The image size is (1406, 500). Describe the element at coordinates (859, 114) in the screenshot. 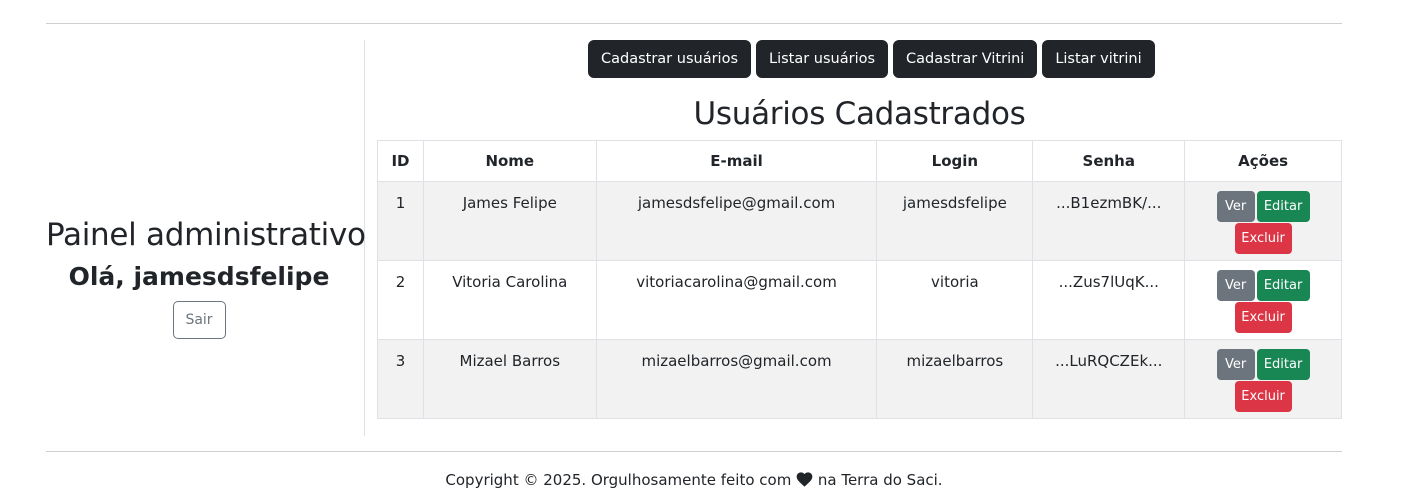

I see `page-title: Usuários Cadastrados` at that location.